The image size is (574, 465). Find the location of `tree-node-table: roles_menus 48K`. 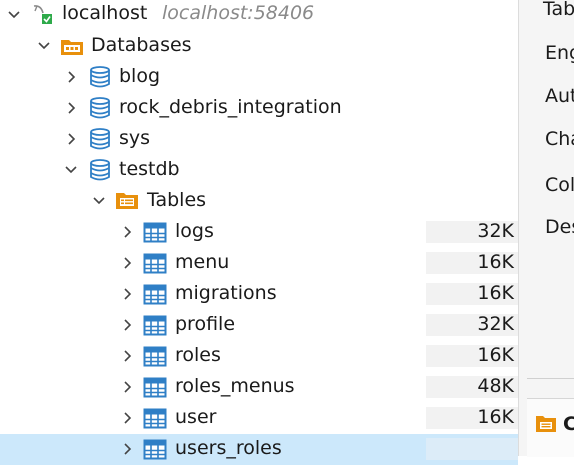

tree-node-table: roles_menus 48K is located at coordinates (259, 387).